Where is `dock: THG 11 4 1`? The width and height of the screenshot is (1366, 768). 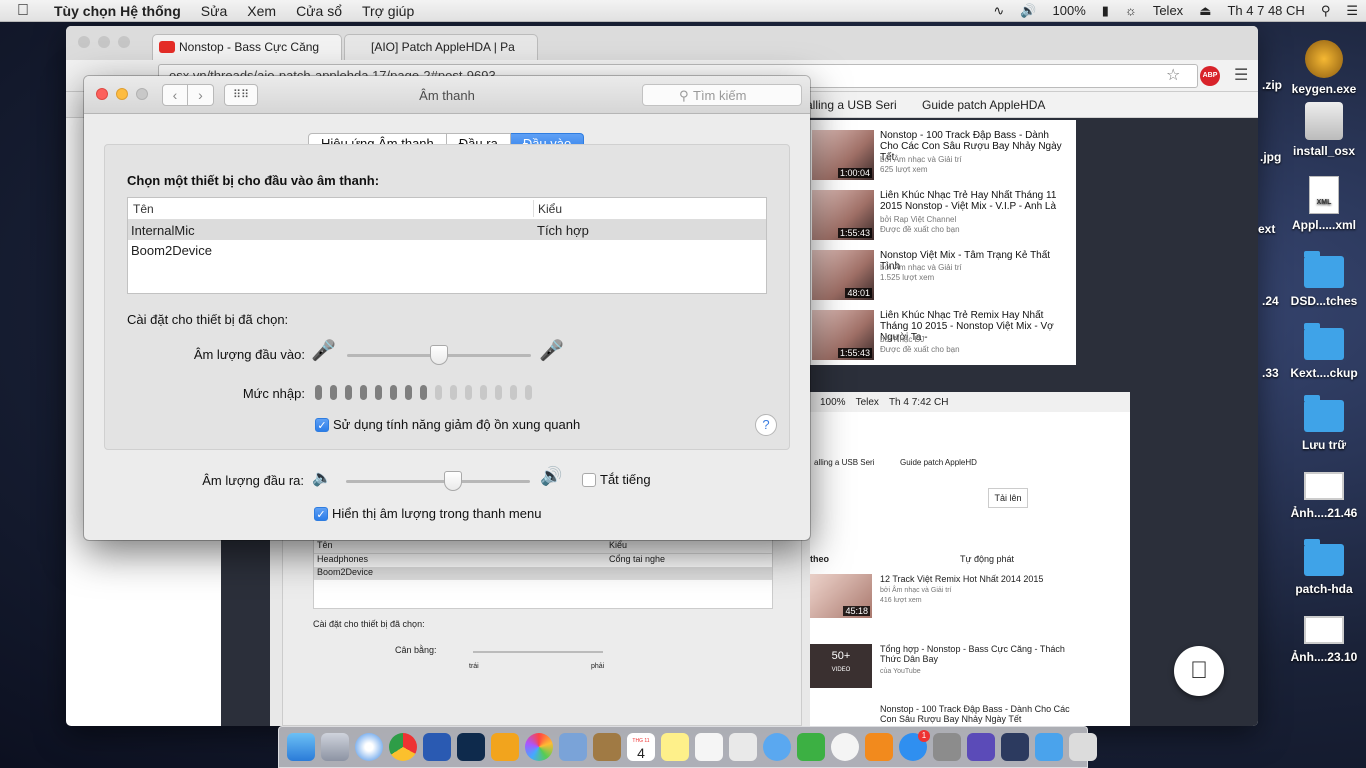
dock: THG 11 4 1 is located at coordinates (687, 747).